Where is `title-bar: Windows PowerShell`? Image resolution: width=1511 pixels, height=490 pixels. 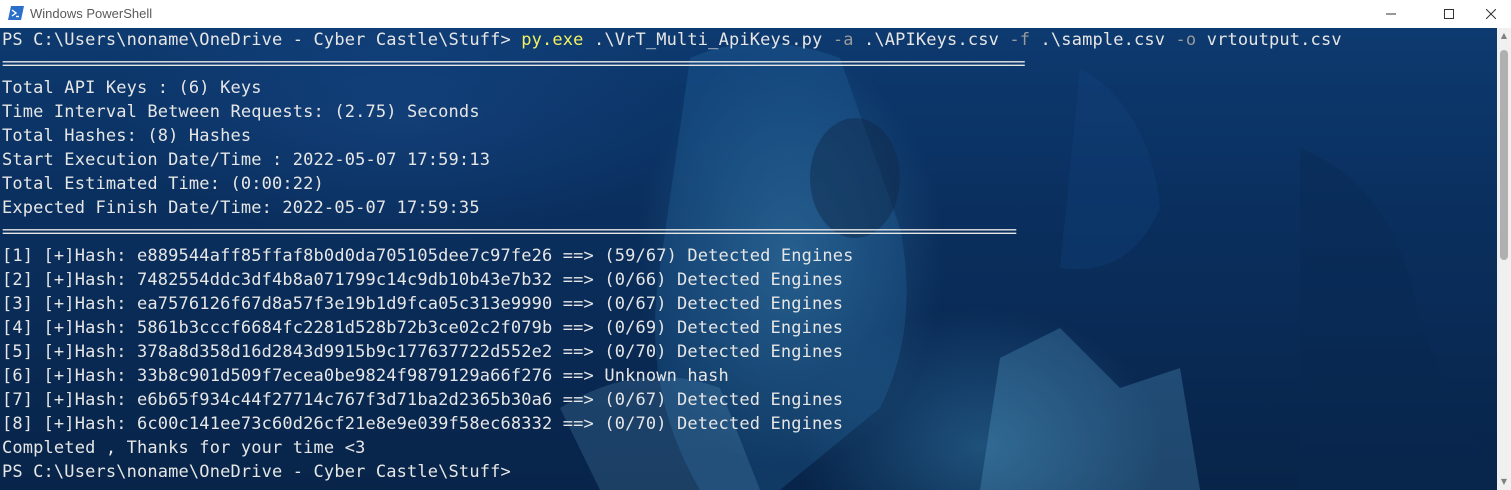 title-bar: Windows PowerShell is located at coordinates (755, 14).